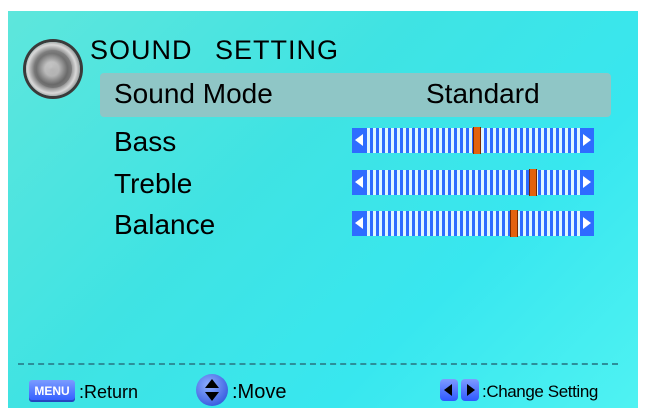 The image size is (646, 417). What do you see at coordinates (193, 94) in the screenshot?
I see `menu-item-sound-mode-label: Sound Mode` at bounding box center [193, 94].